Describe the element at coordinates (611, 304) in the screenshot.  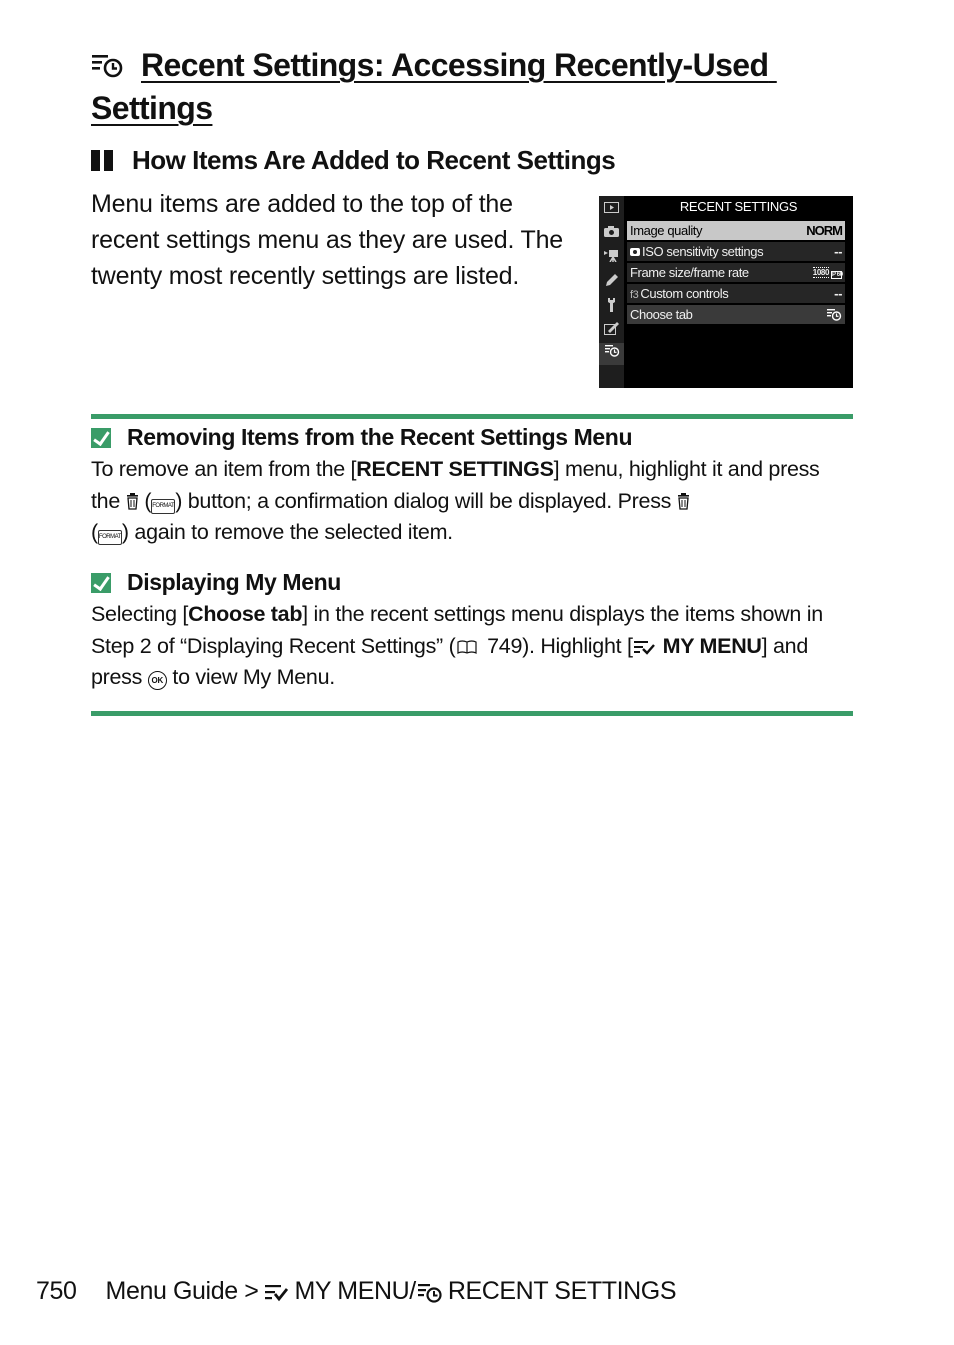
I see `setup-icon` at that location.